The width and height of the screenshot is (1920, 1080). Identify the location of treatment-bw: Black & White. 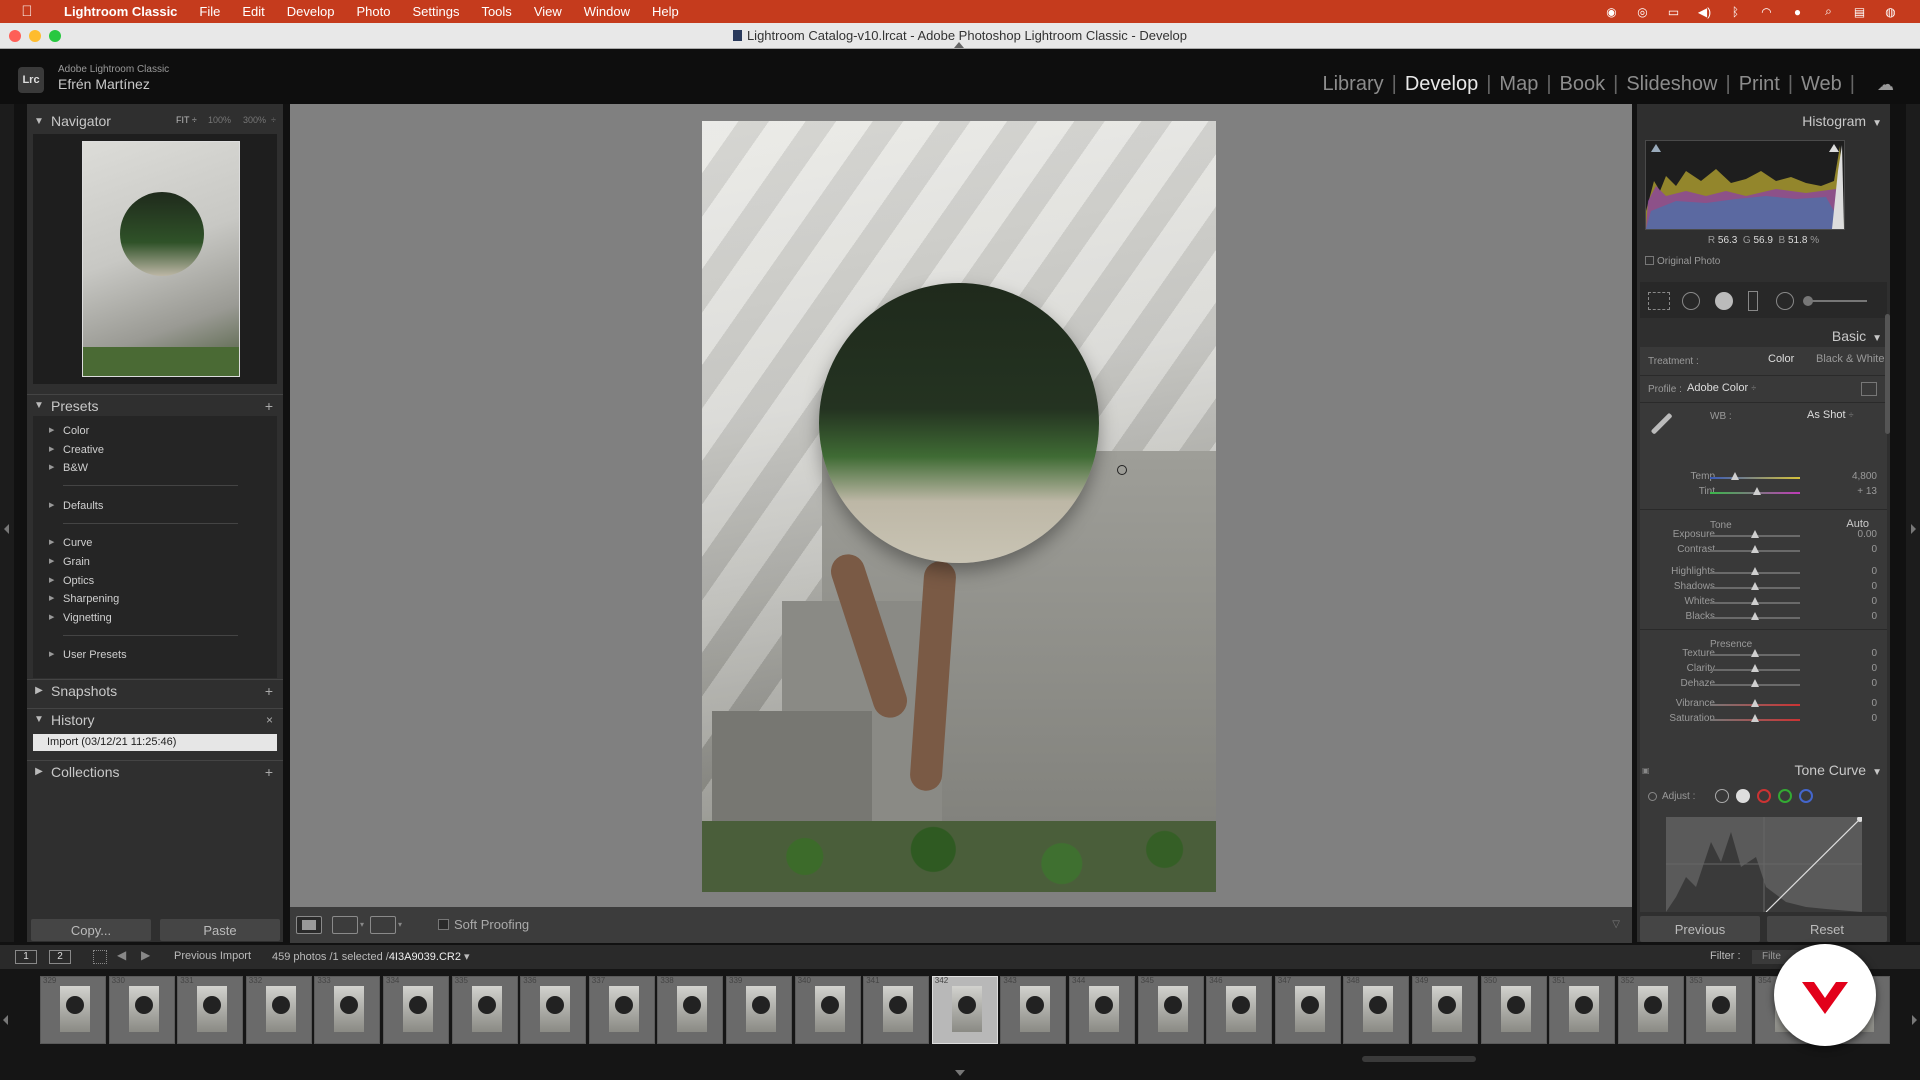
(1850, 359).